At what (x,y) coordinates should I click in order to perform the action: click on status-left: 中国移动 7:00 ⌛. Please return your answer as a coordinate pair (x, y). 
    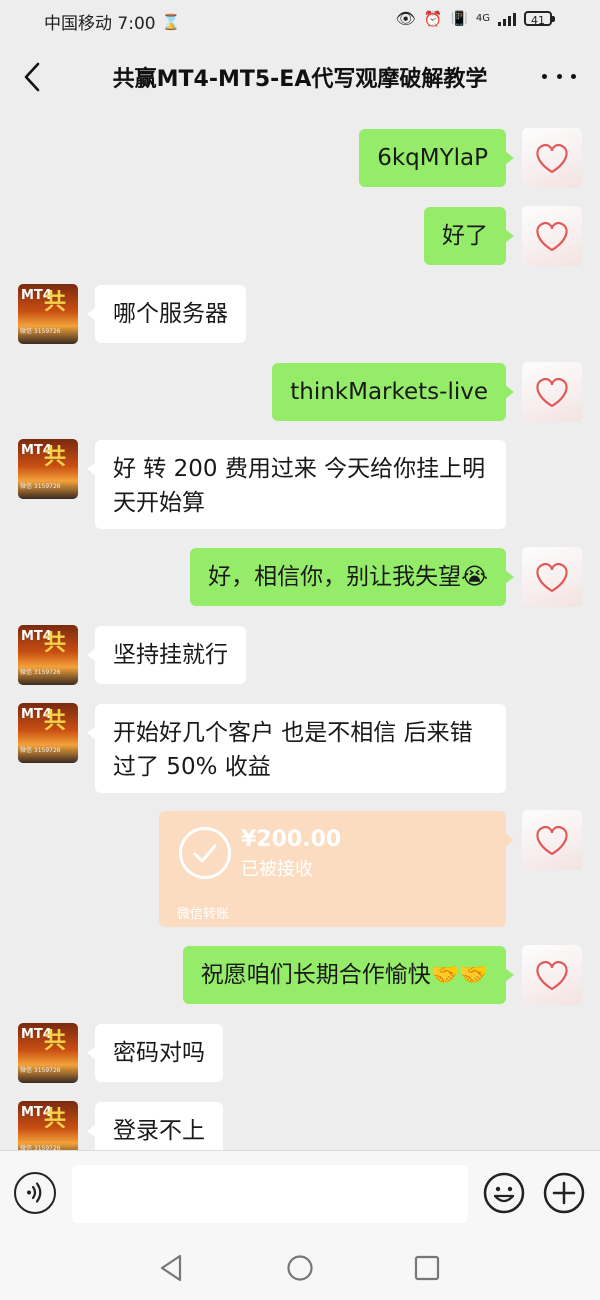
    Looking at the image, I should click on (112, 22).